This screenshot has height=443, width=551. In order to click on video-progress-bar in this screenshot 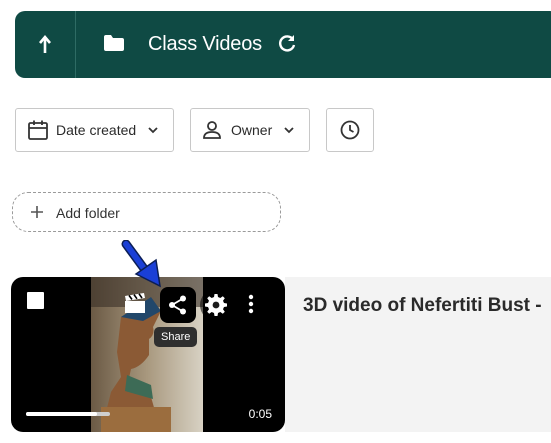, I will do `click(68, 414)`.